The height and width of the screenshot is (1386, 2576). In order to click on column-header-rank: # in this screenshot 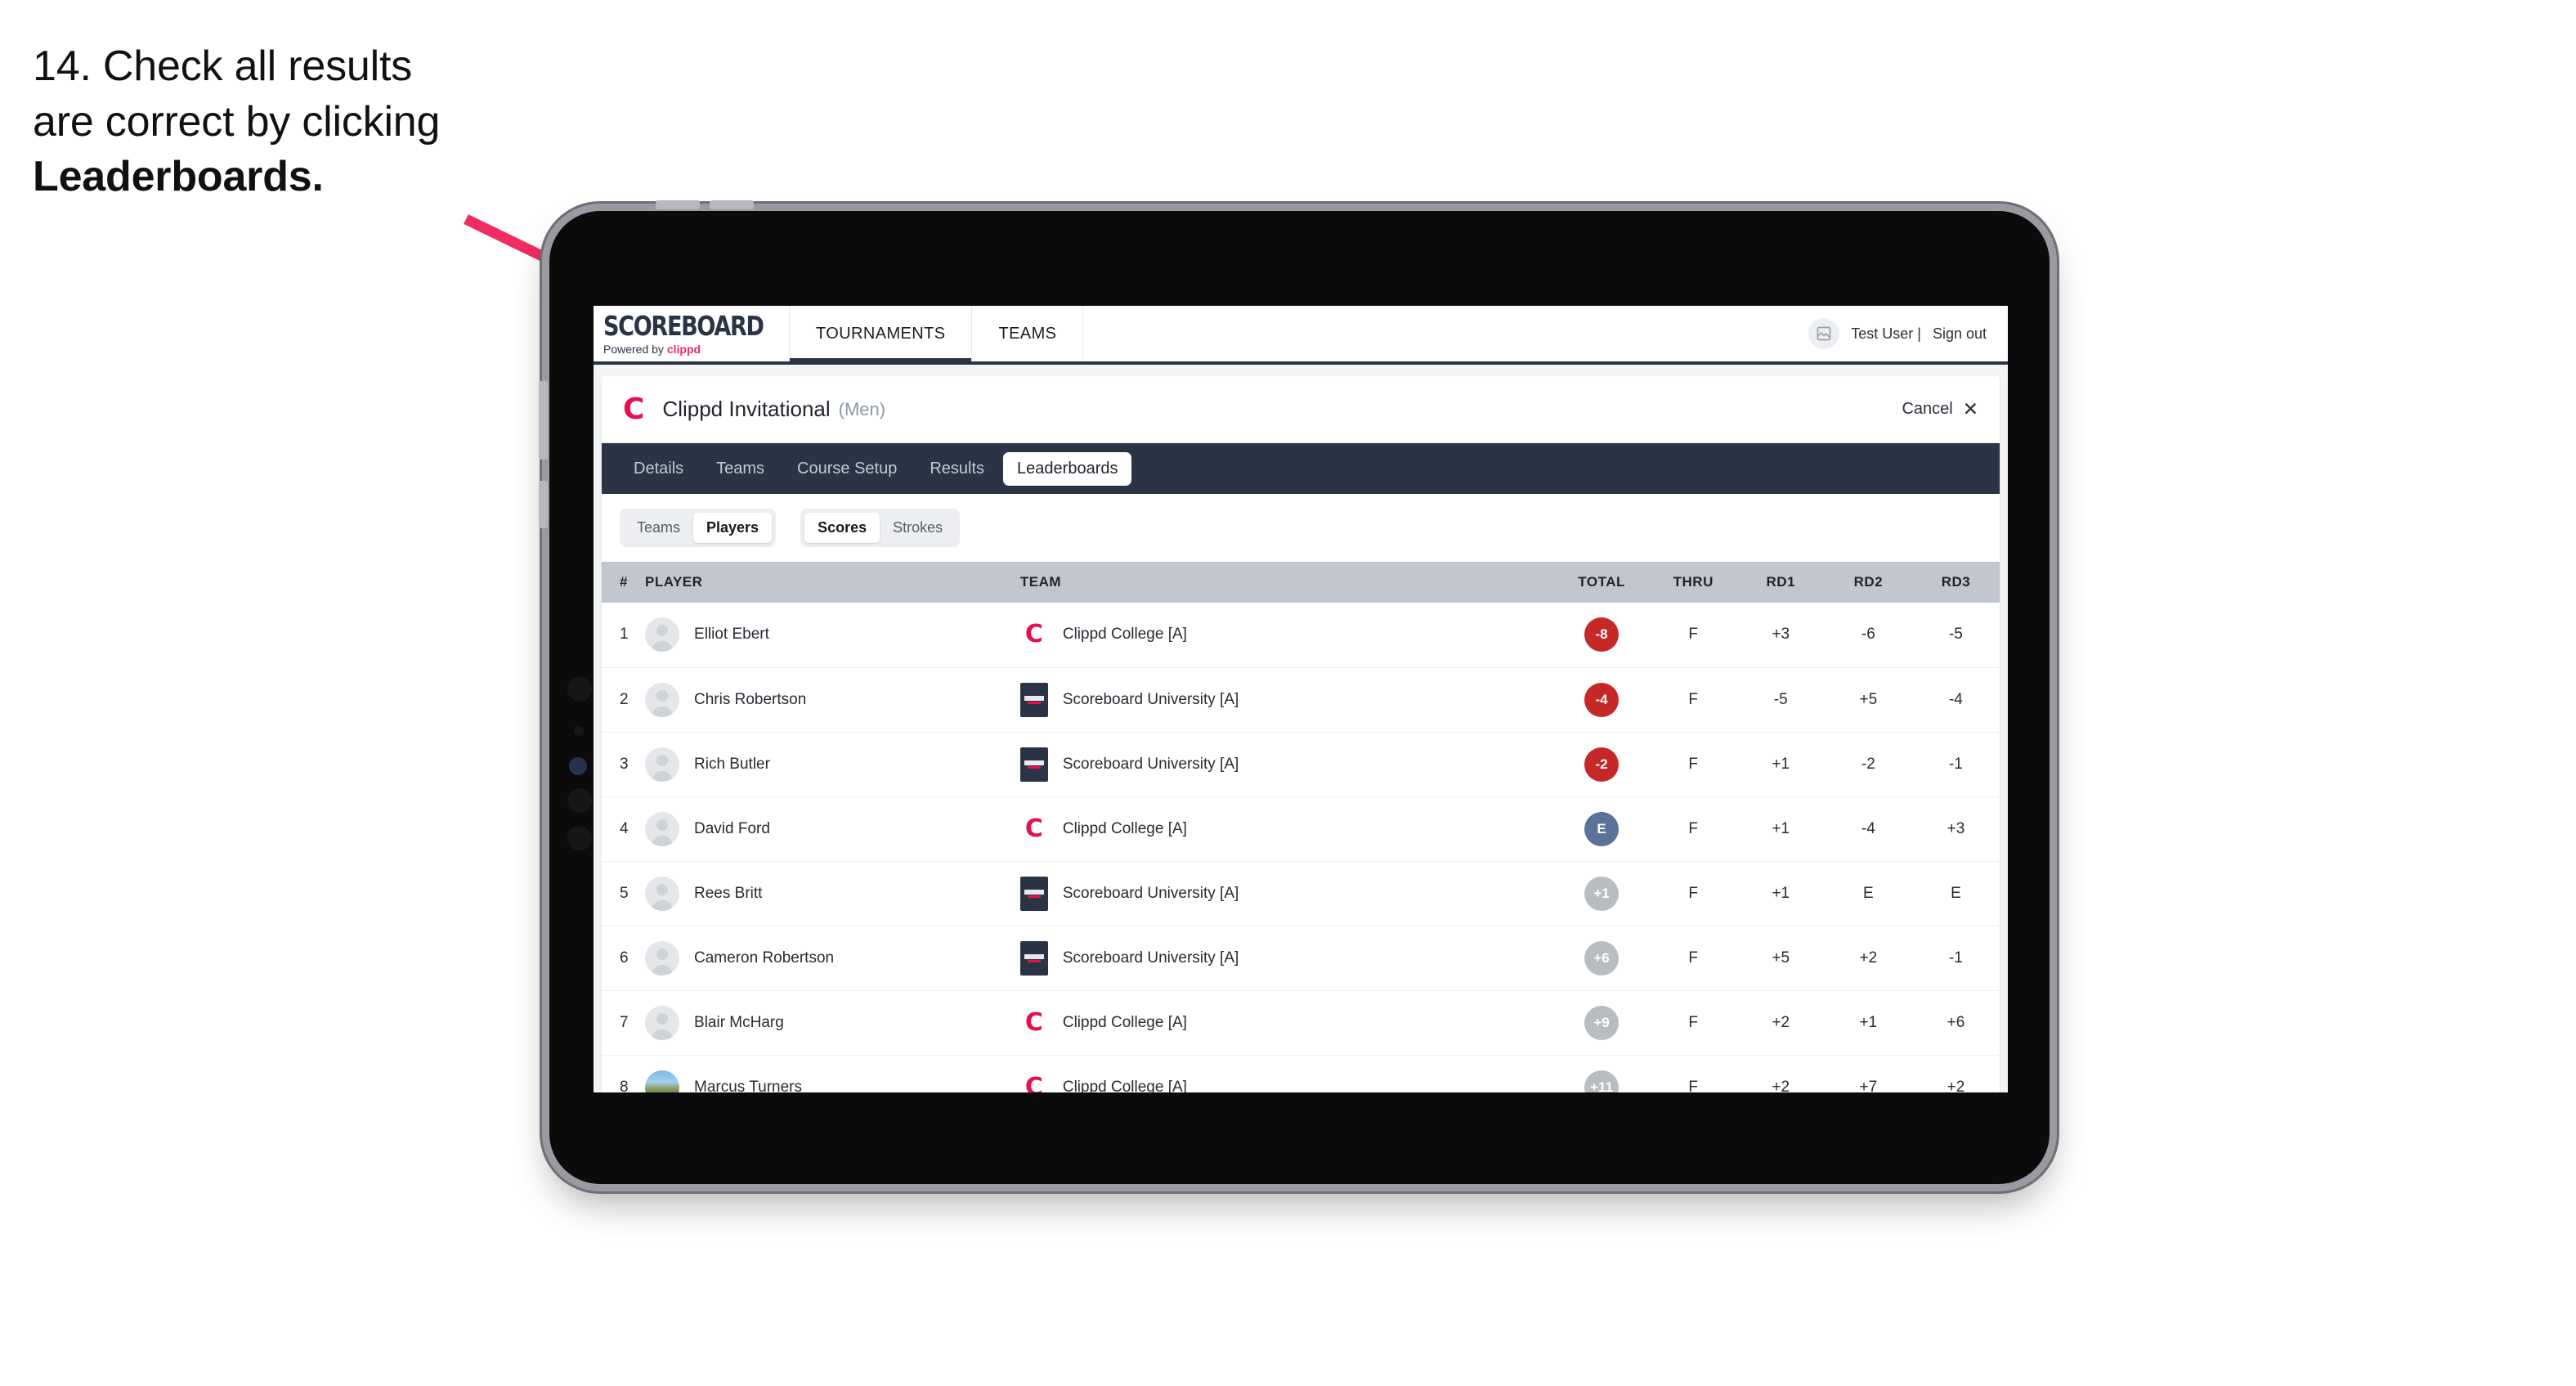, I will do `click(624, 582)`.